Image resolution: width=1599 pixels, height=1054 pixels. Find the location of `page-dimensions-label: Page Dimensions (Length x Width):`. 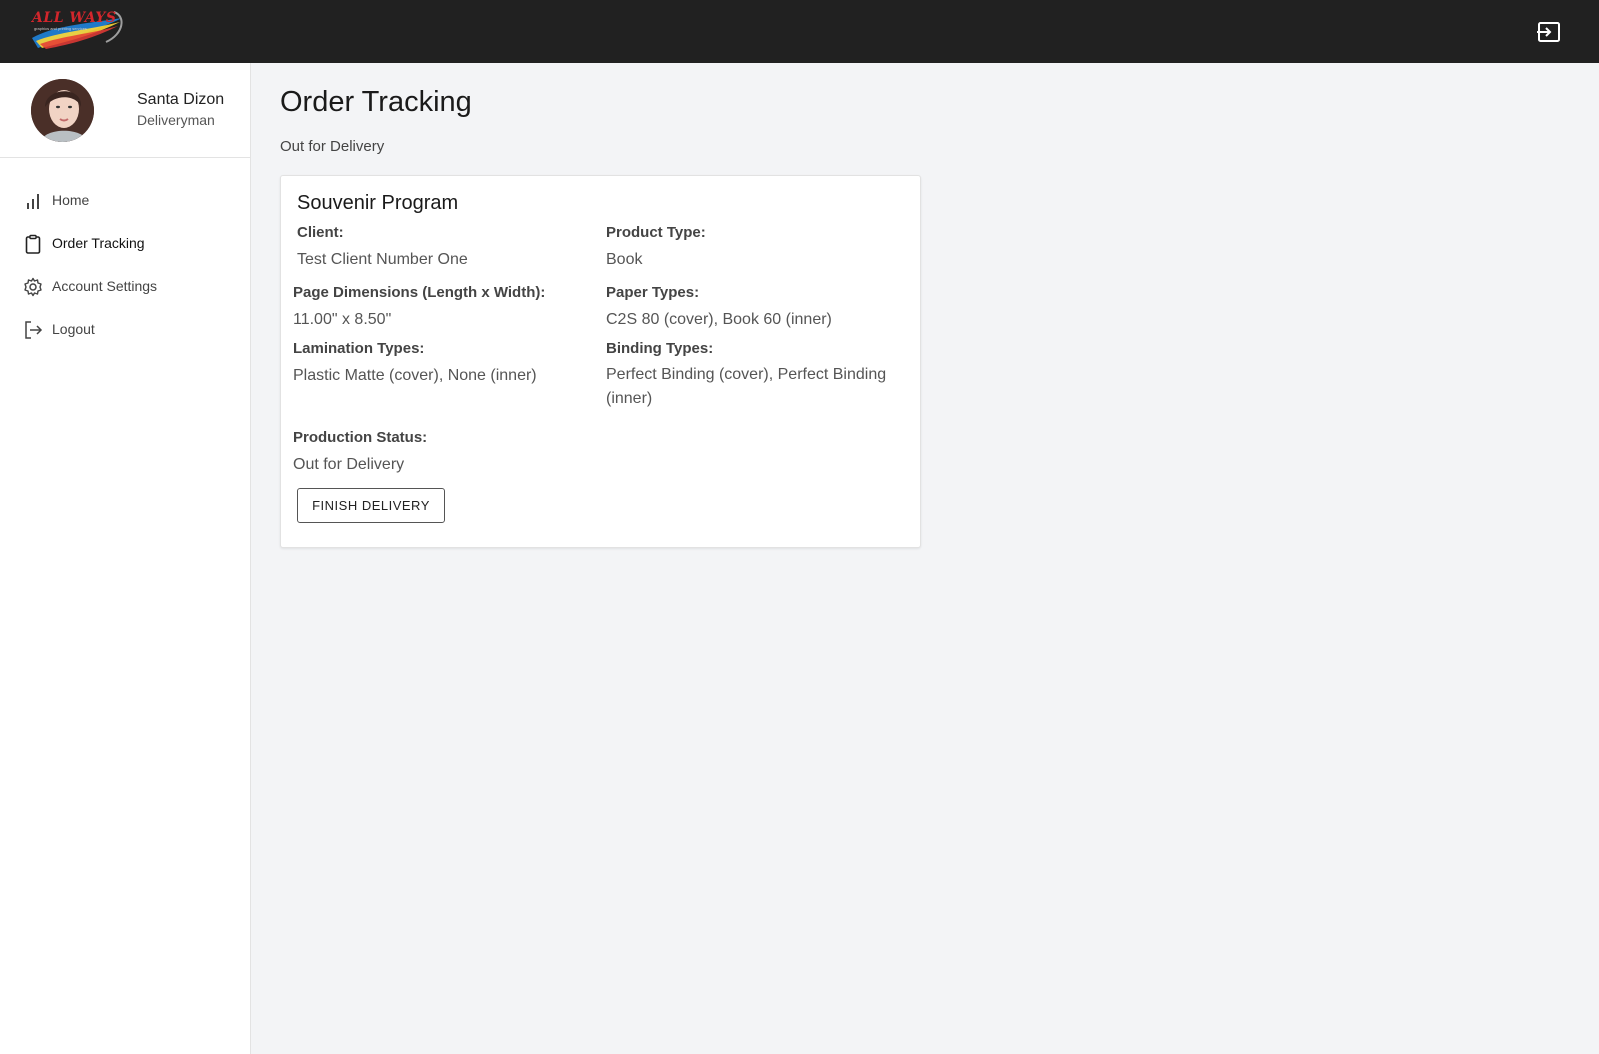

page-dimensions-label: Page Dimensions (Length x Width): is located at coordinates (419, 292).